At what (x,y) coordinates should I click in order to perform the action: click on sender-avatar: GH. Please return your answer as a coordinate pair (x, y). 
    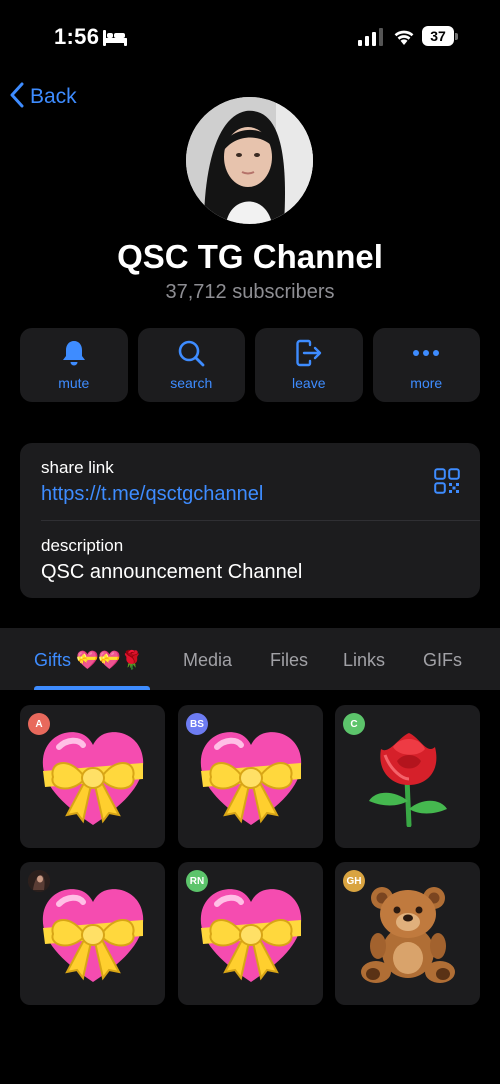
    Looking at the image, I should click on (354, 881).